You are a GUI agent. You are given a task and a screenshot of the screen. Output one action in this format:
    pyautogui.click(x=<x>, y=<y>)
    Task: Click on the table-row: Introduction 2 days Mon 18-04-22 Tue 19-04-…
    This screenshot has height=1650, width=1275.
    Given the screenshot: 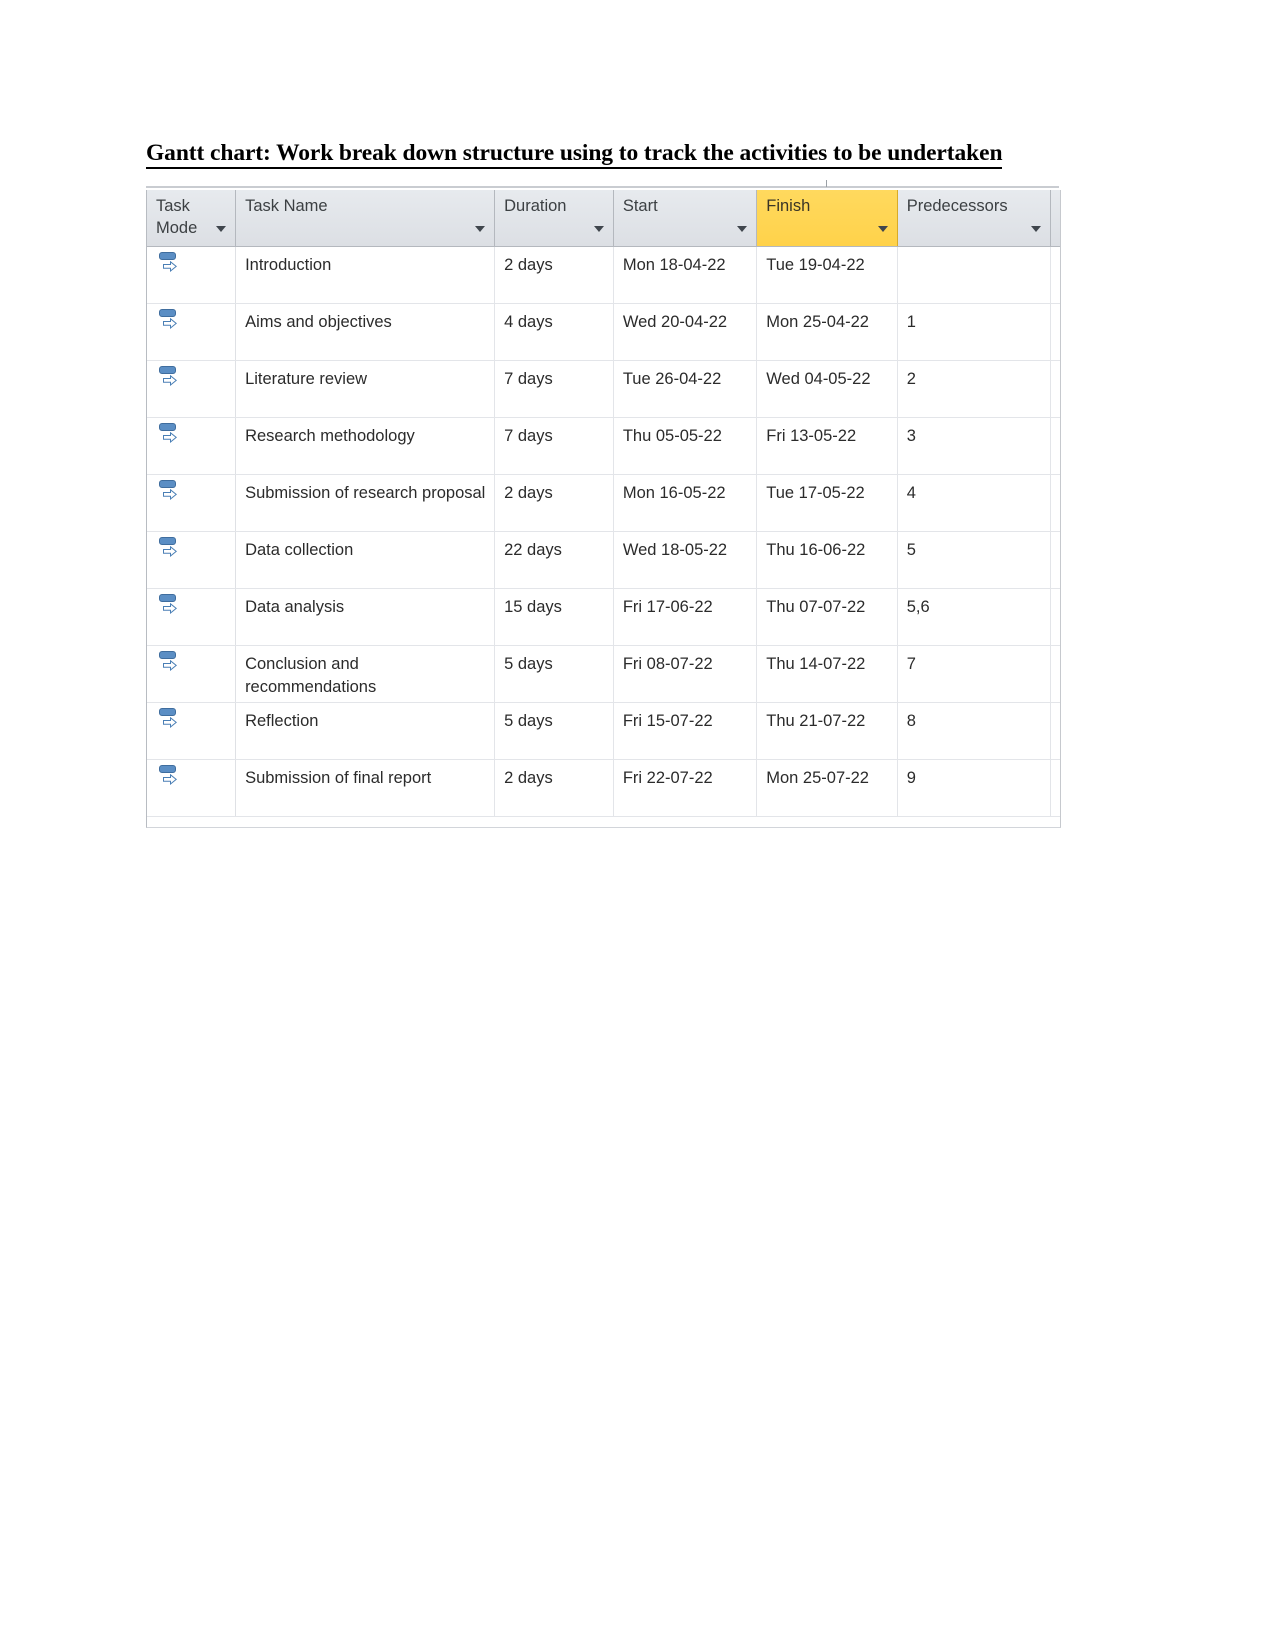 What is the action you would take?
    pyautogui.click(x=603, y=275)
    